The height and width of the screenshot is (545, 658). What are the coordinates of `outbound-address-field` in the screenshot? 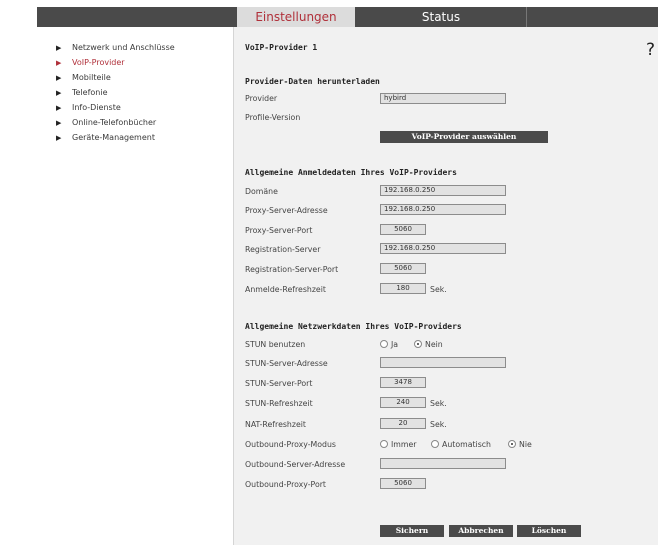 It's located at (443, 463).